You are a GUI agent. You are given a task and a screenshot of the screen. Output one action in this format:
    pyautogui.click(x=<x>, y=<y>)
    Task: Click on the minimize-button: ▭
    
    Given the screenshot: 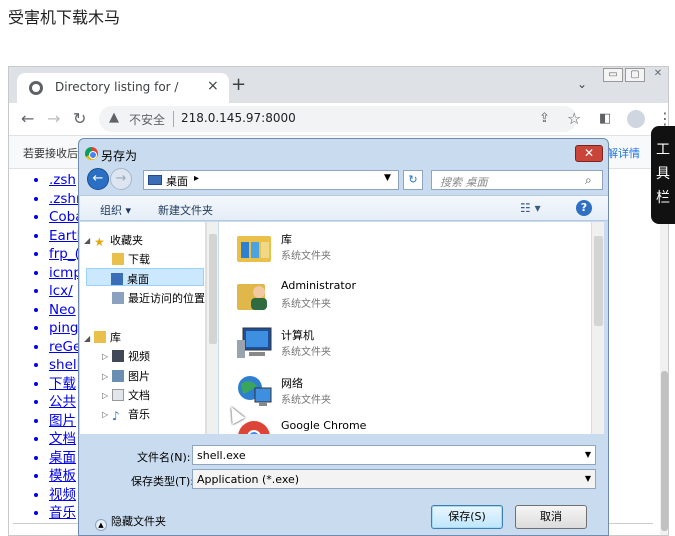 What is the action you would take?
    pyautogui.click(x=613, y=75)
    